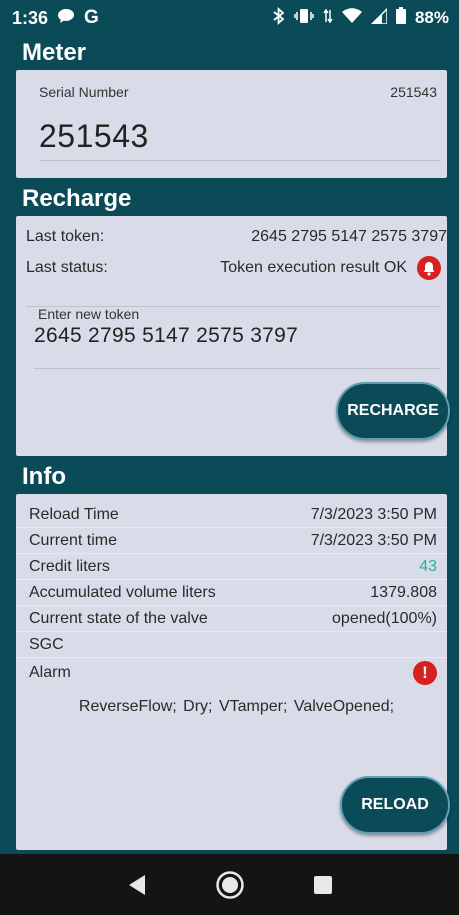 The width and height of the screenshot is (459, 915). What do you see at coordinates (240, 160) in the screenshot?
I see `serial-underline` at bounding box center [240, 160].